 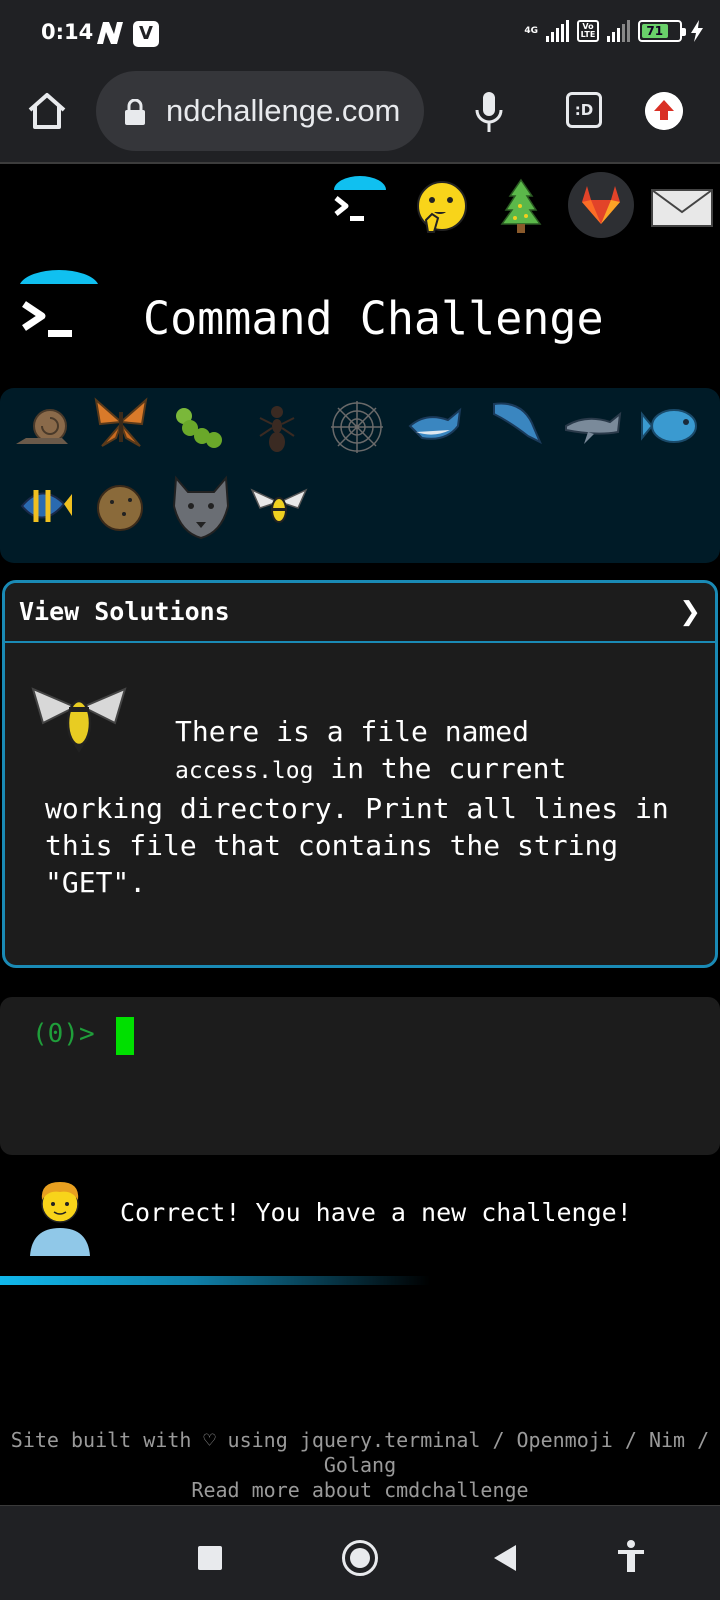 I want to click on spider-web-icon, so click(x=357, y=427).